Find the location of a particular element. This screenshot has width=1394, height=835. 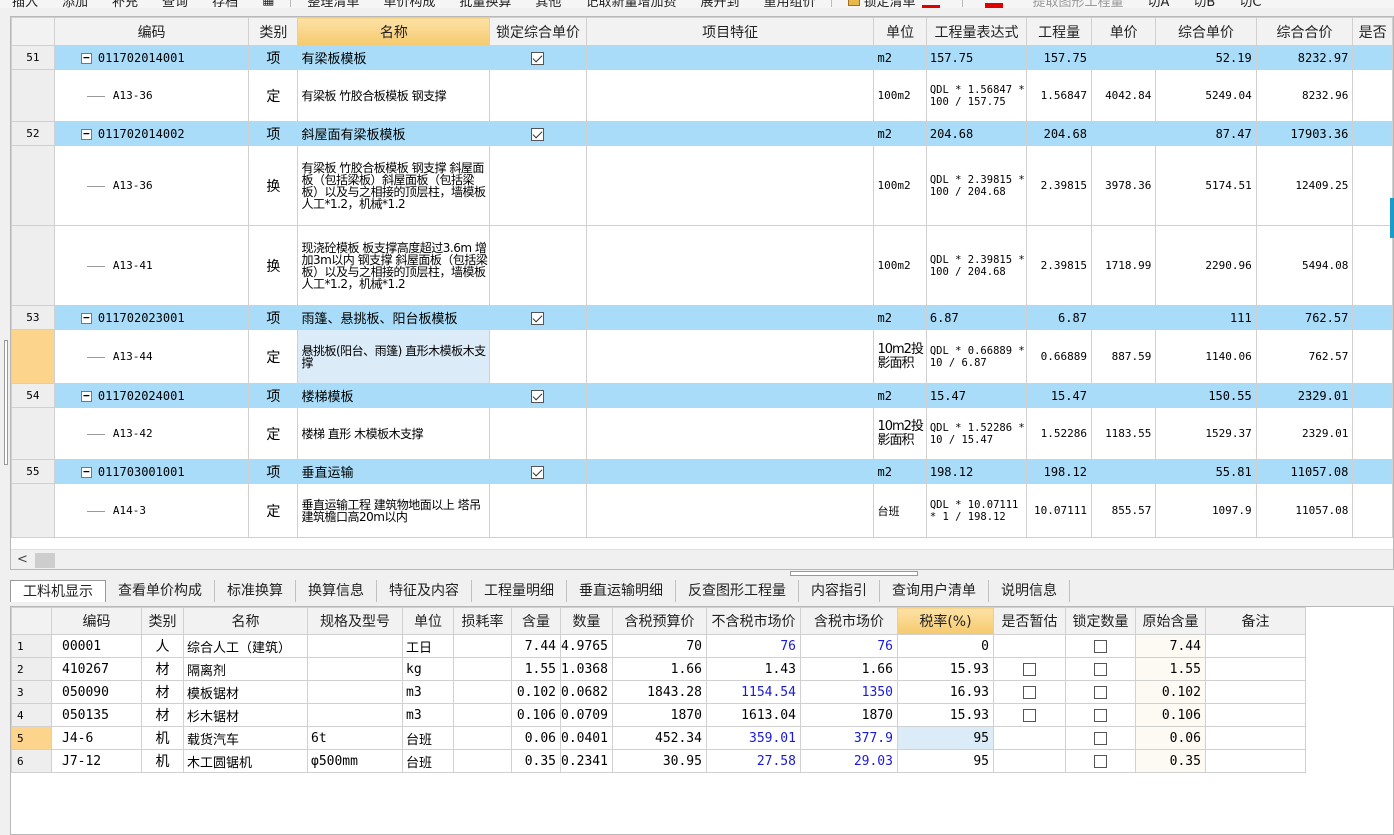

tab-2: 标准换算 is located at coordinates (255, 591).